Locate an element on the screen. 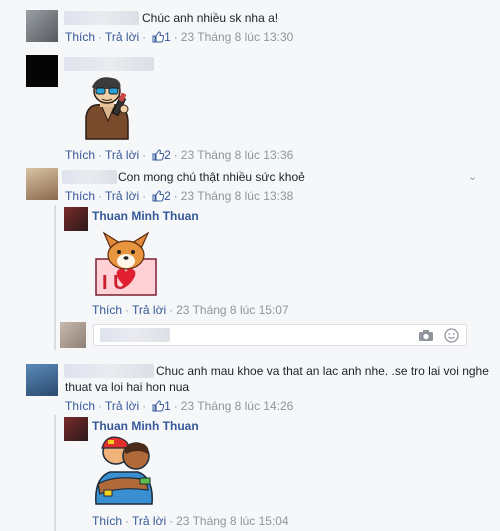  comment-text: Con mong chú thật nhiều sức khoẻ is located at coordinates (211, 177).